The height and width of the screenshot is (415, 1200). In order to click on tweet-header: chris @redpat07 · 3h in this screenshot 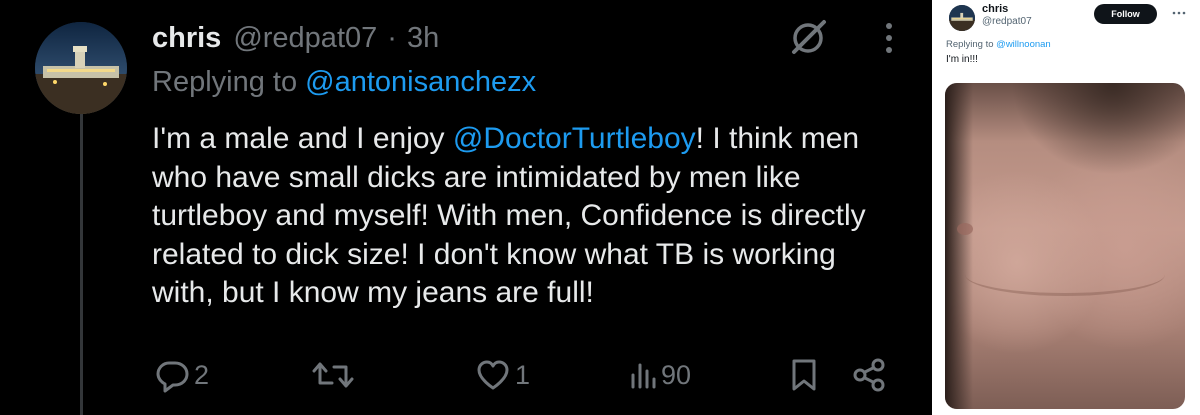, I will do `click(295, 38)`.